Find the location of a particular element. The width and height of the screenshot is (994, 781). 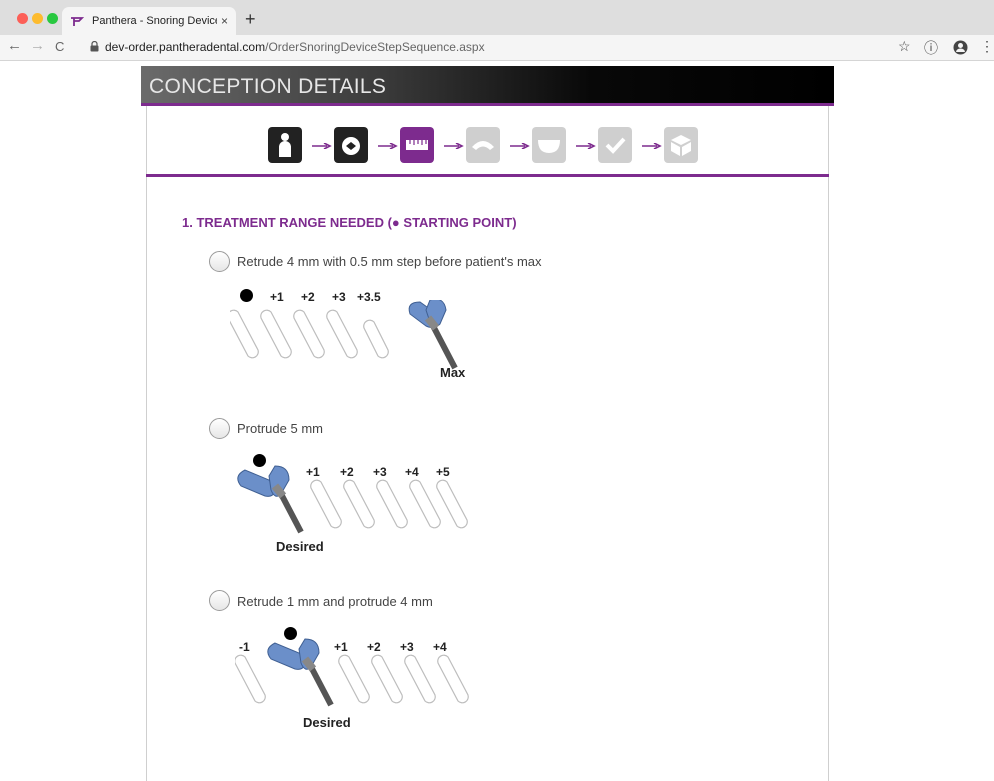

option-retrude-radio is located at coordinates (219, 261).